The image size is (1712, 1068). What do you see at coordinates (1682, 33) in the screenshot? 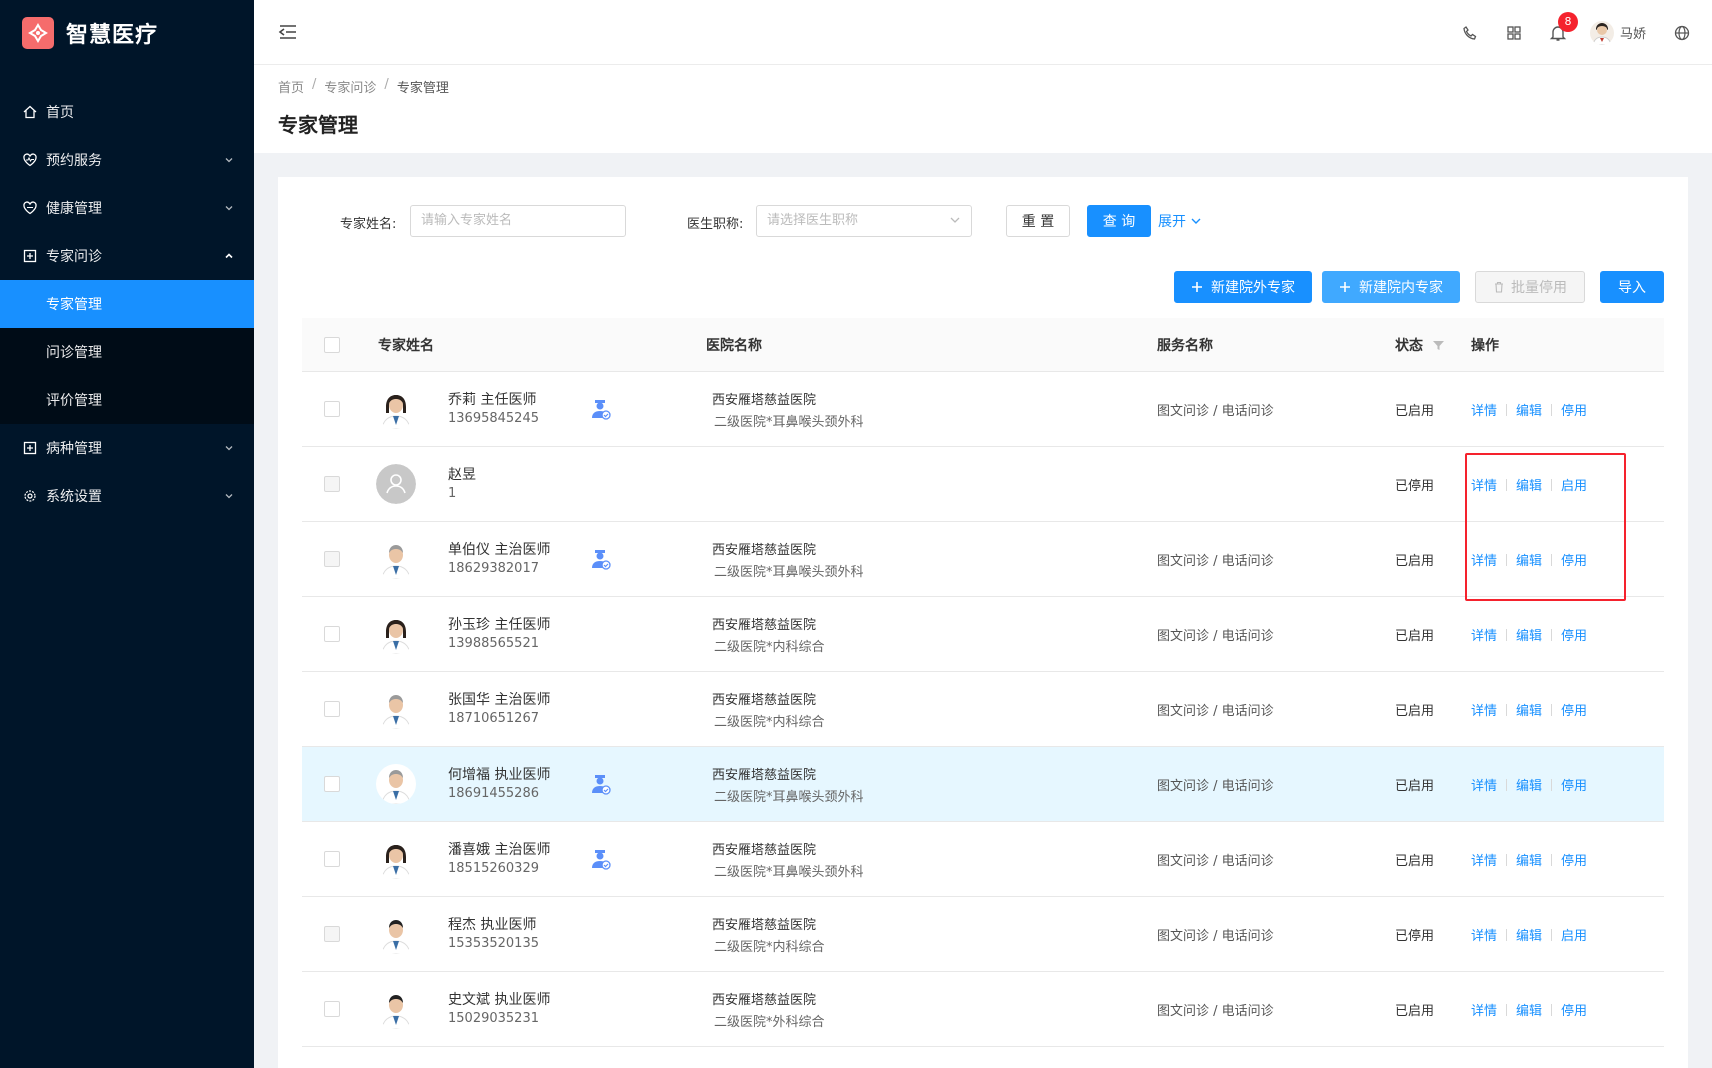
I see `globe-icon` at bounding box center [1682, 33].